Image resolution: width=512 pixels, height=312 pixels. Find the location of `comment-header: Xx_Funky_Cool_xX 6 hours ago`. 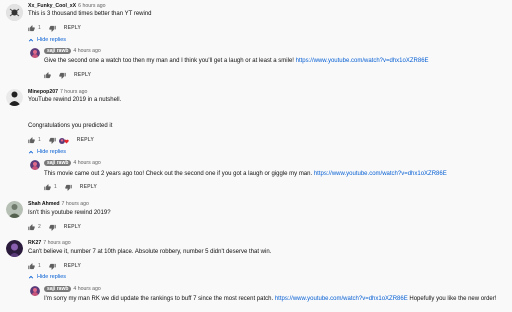

comment-header: Xx_Funky_Cool_xX 6 hours ago is located at coordinates (67, 6).